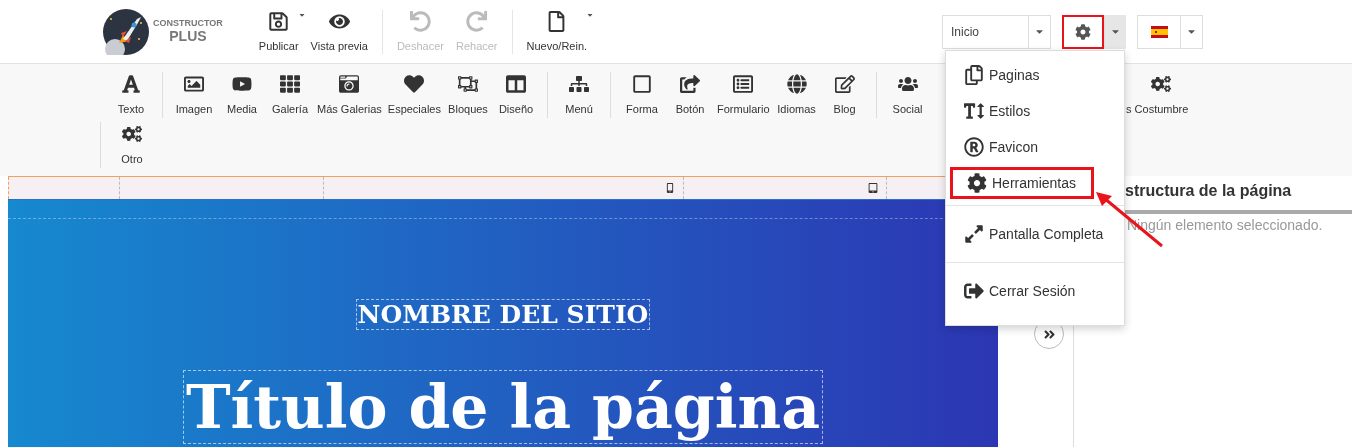 The image size is (1352, 447). I want to click on logo-text: CONSTRUCTOR, so click(188, 23).